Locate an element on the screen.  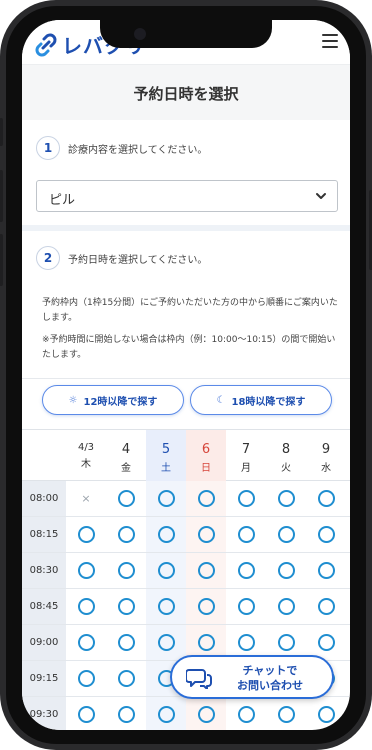
treatment-select: ピル is located at coordinates (187, 196).